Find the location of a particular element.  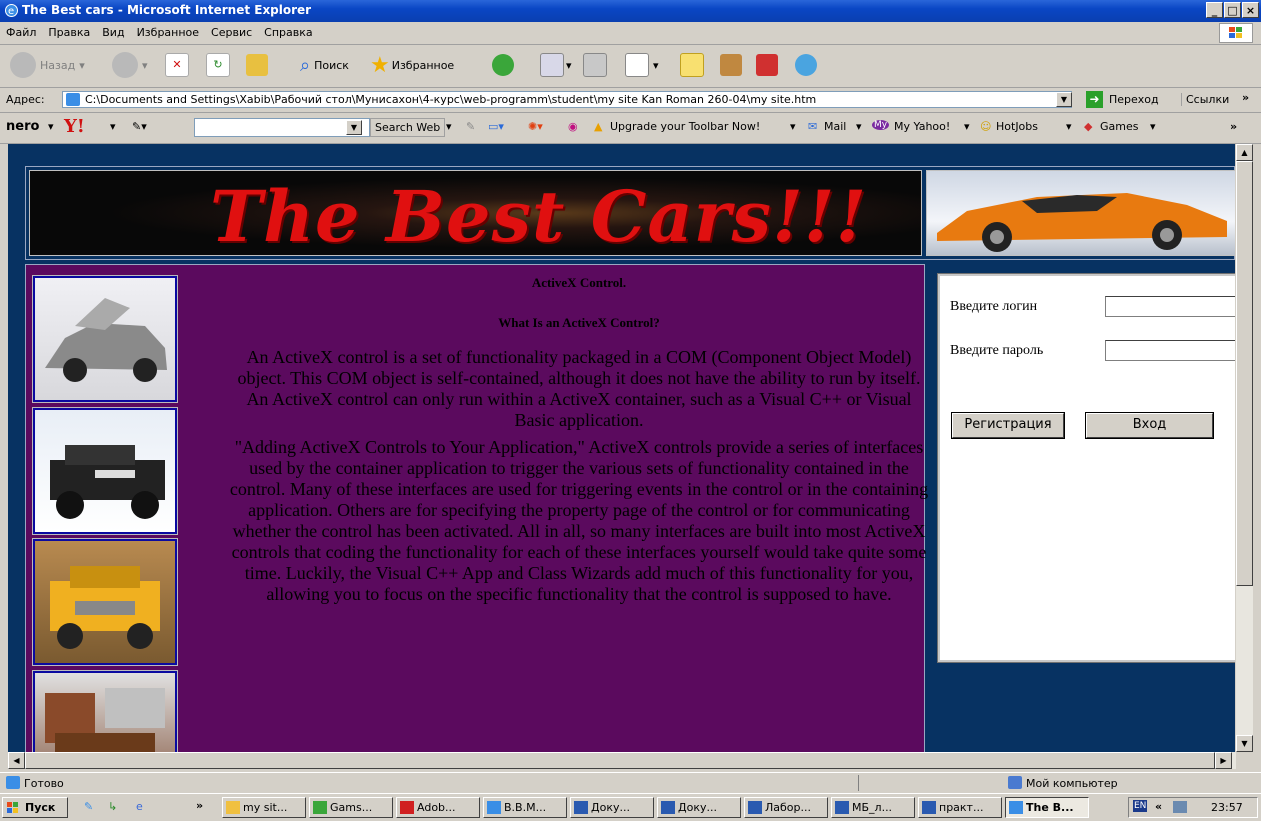

quicklaunch-ie-icon: e is located at coordinates (139, 806).